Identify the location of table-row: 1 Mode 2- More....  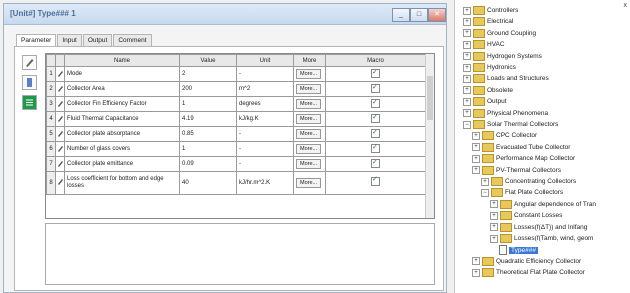
(236, 74).